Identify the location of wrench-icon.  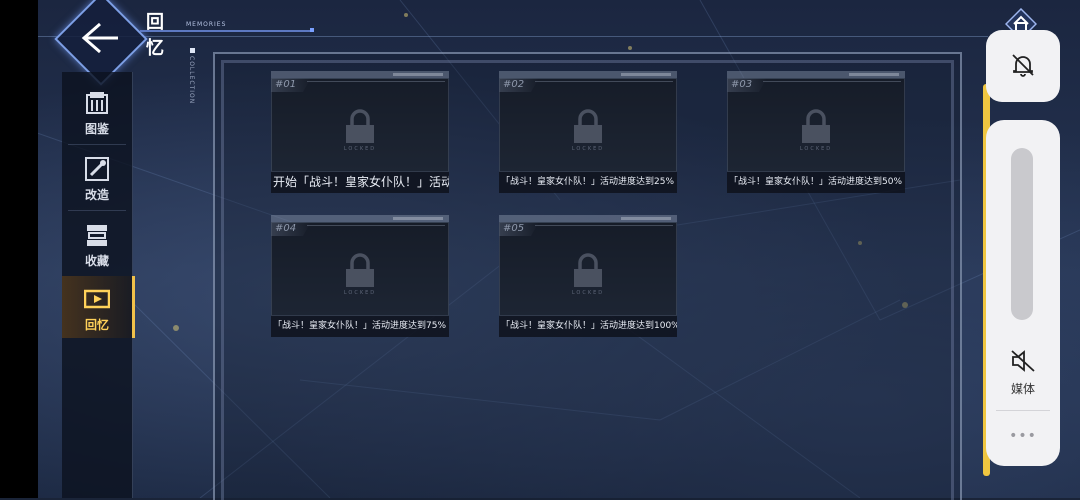
(97, 169).